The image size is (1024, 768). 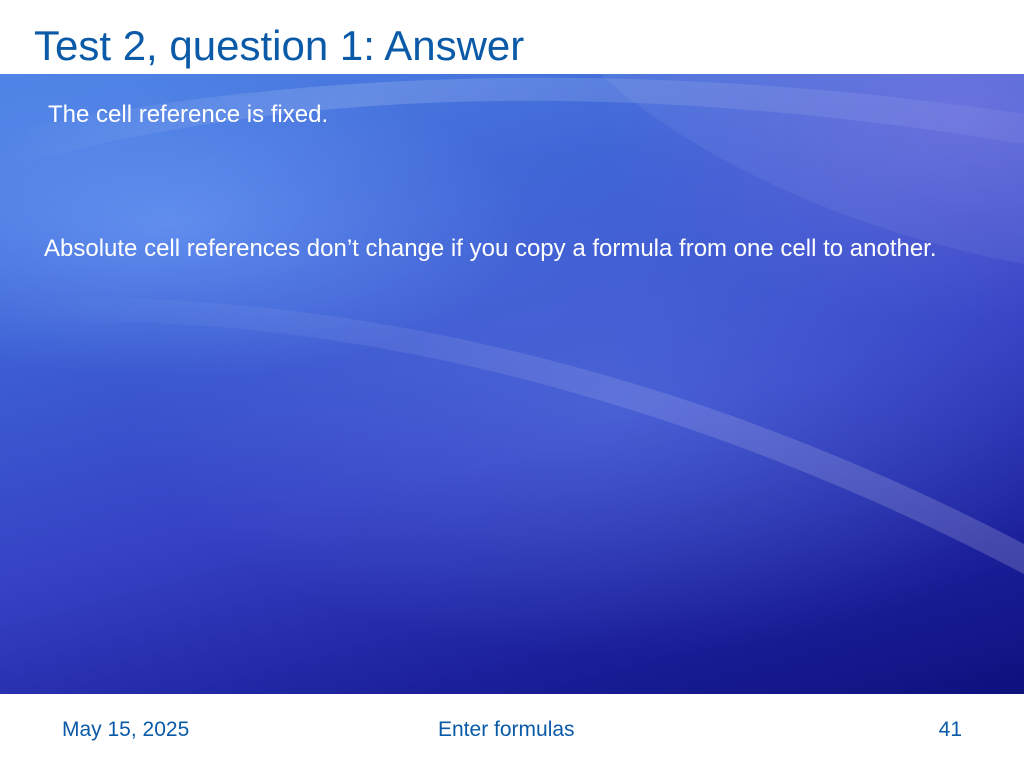 What do you see at coordinates (506, 729) in the screenshot?
I see `footer-title: Enter formulas` at bounding box center [506, 729].